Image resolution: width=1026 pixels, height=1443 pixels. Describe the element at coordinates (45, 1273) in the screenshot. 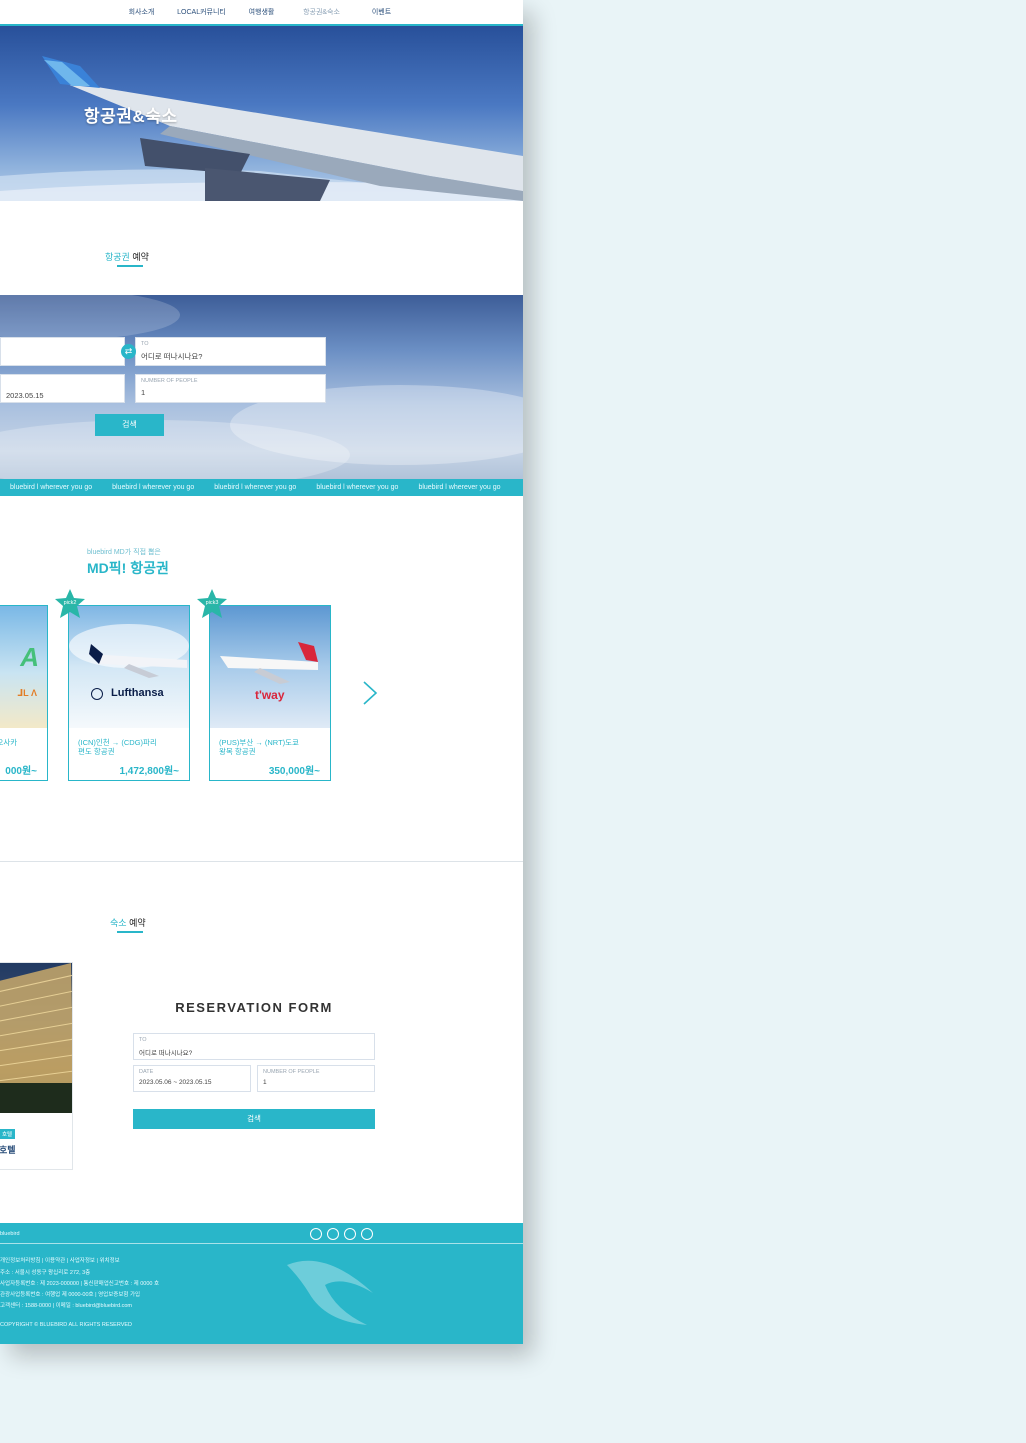

I see `footer-address: 주소 : 서울시 성동구 왕십리로 272, 3층` at that location.